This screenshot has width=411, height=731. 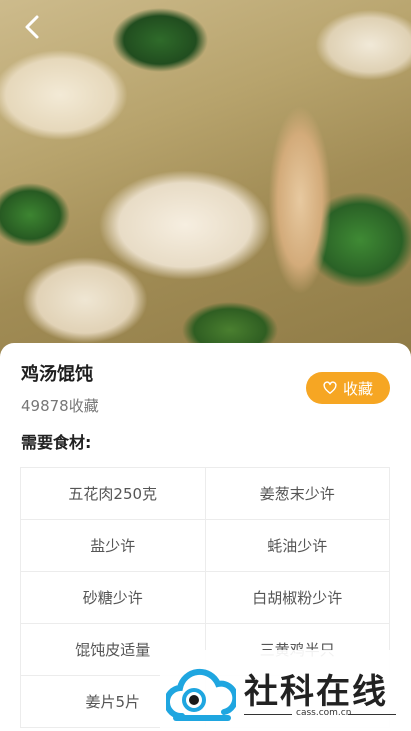 I want to click on cloud-eye-logo-icon, so click(x=201, y=694).